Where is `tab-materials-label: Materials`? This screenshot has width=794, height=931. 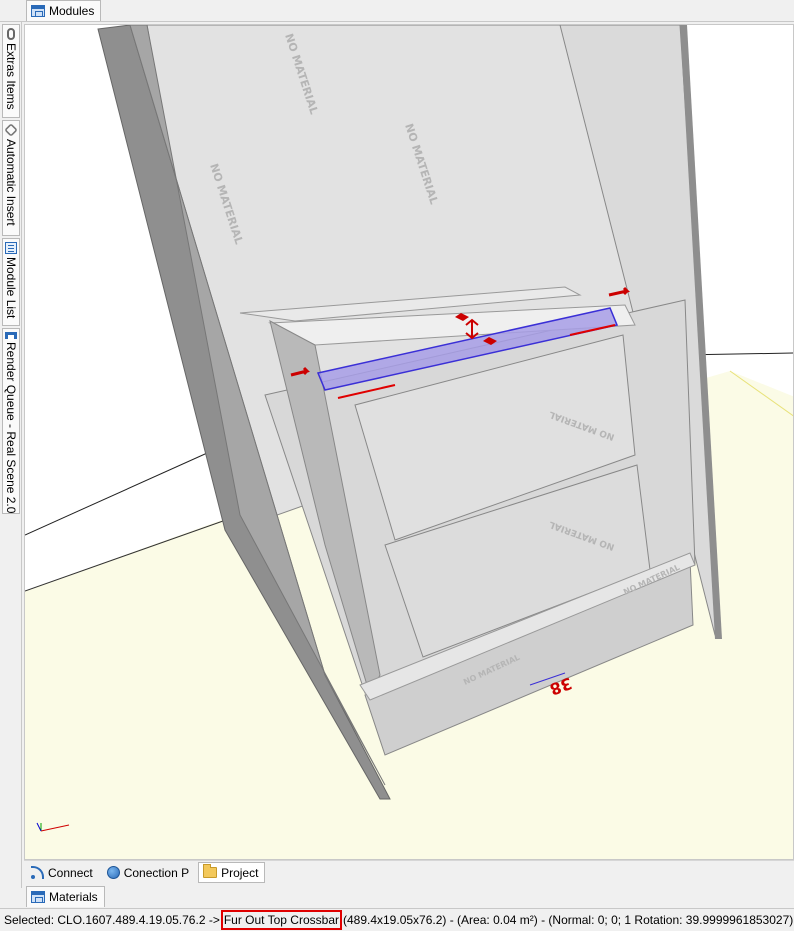
tab-materials-label: Materials is located at coordinates (73, 897).